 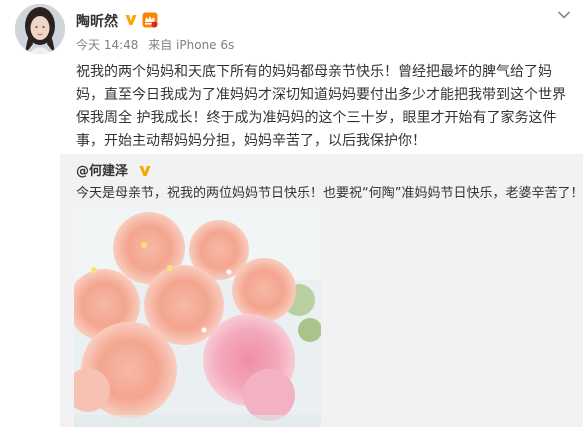 I want to click on vip-member-icon, so click(x=150, y=20).